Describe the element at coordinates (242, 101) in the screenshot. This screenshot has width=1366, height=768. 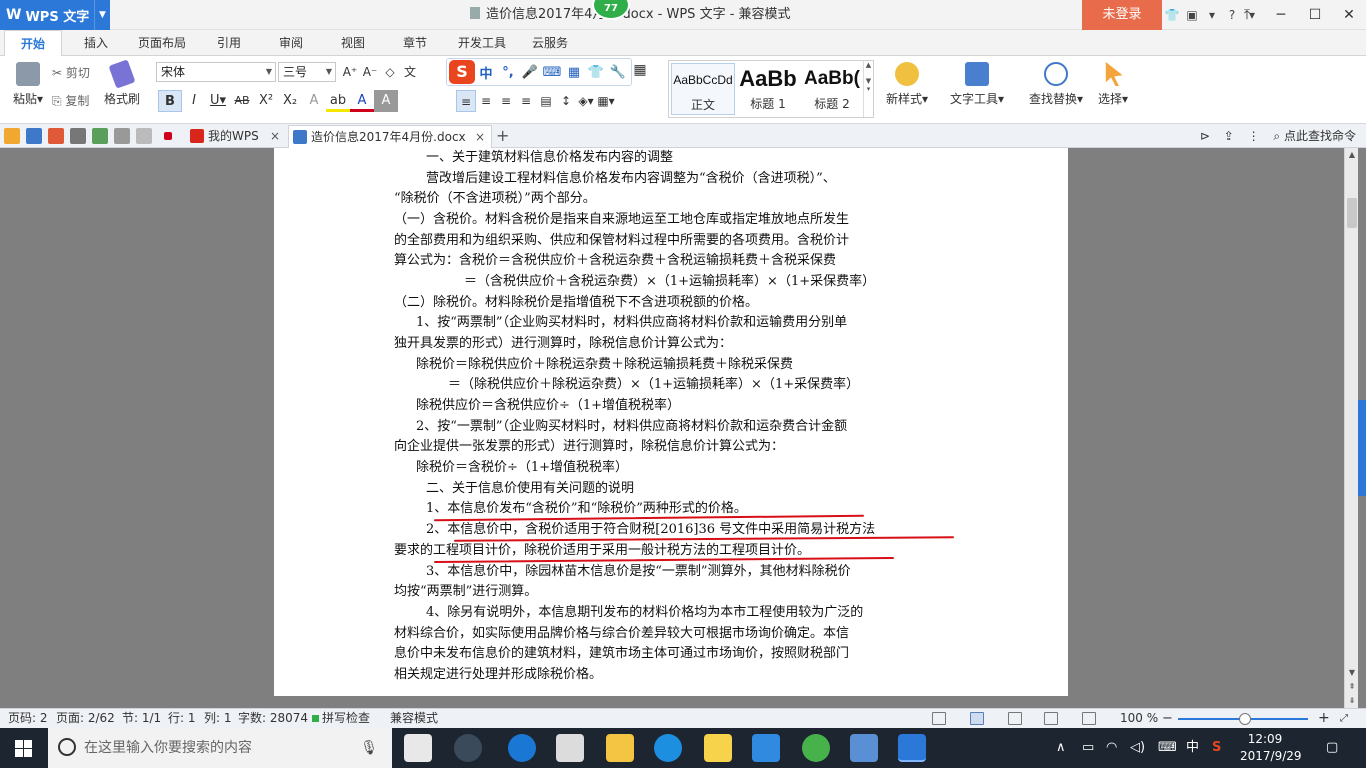
I see `strikethrough-button: AB` at that location.